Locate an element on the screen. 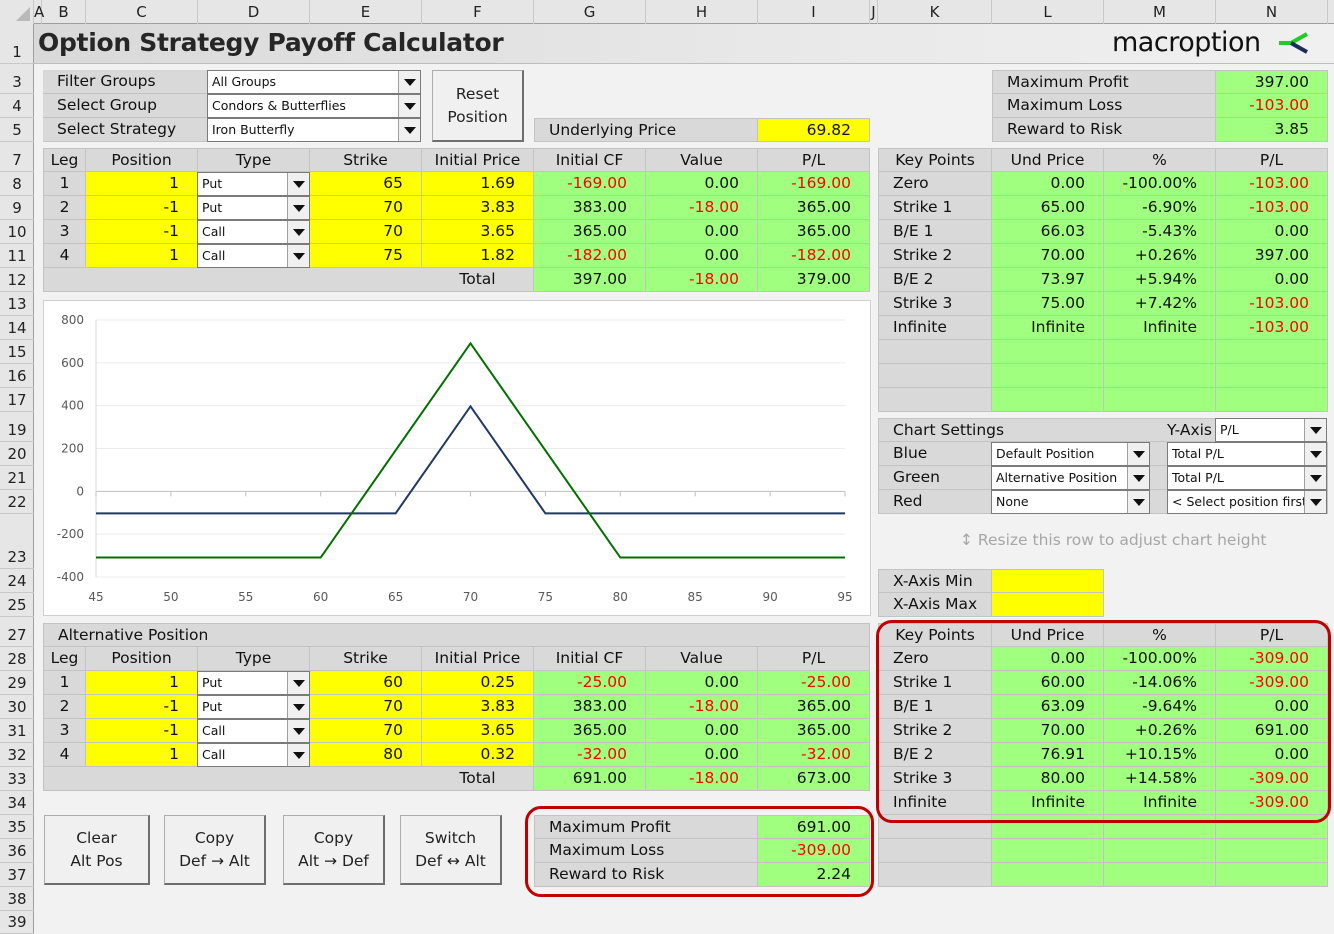  alt-leg-position-cell: 1 is located at coordinates (142, 755).